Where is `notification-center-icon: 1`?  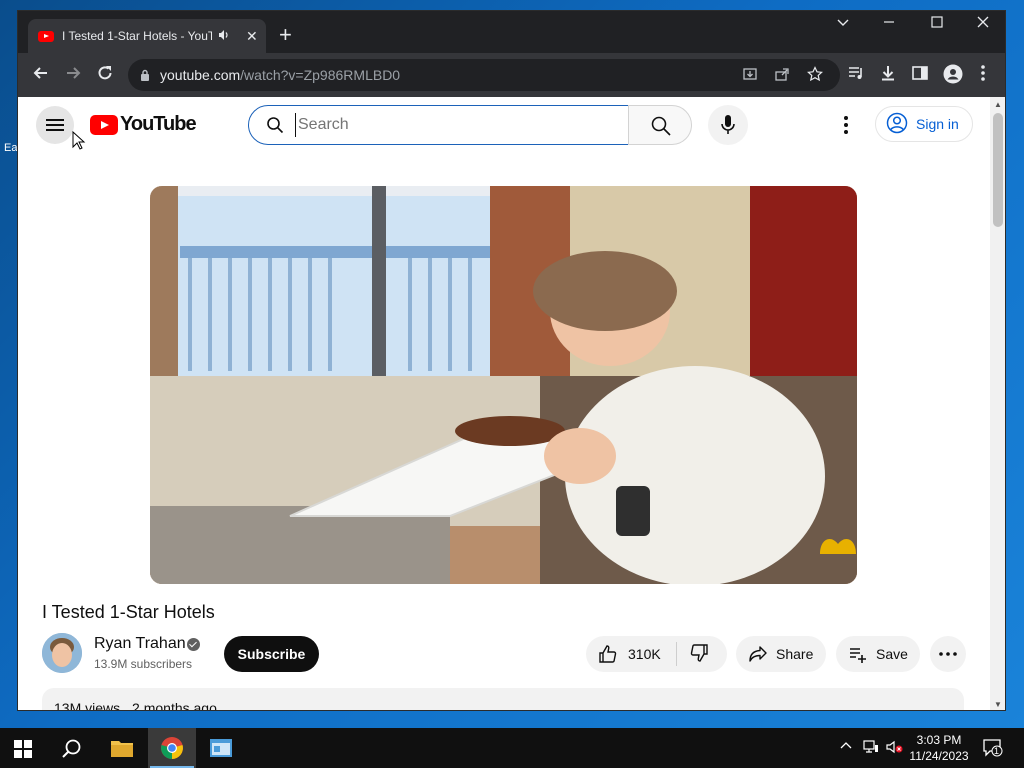
notification-center-icon: 1 is located at coordinates (993, 749).